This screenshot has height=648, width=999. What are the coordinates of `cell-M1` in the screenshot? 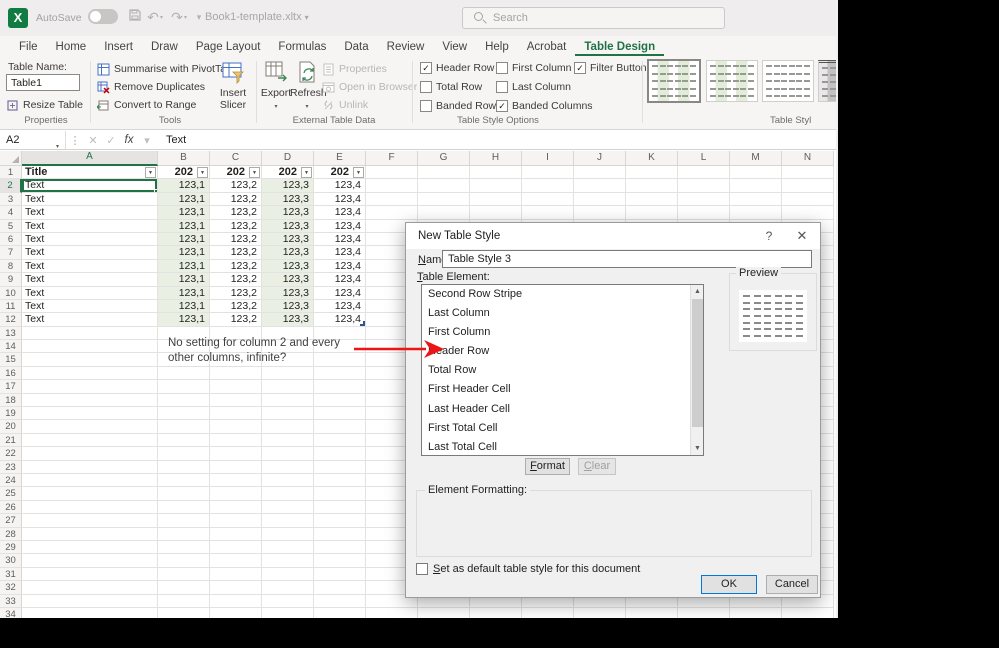 It's located at (756, 173).